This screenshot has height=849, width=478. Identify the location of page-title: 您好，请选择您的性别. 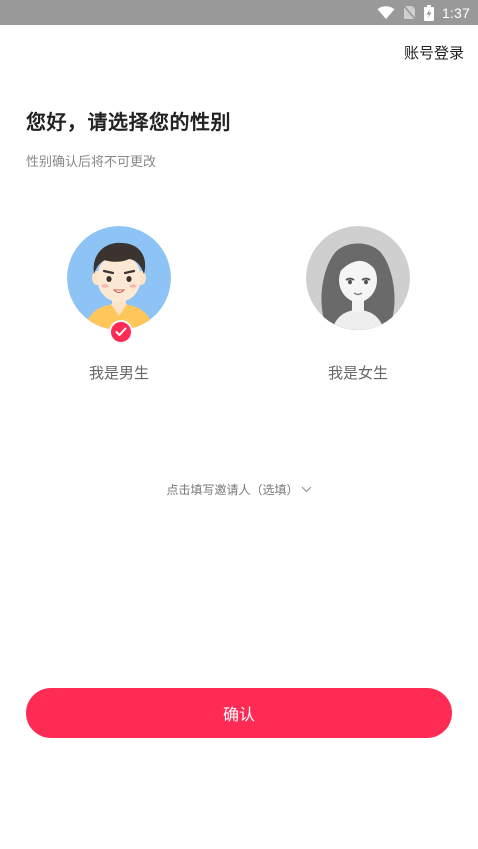
(128, 122).